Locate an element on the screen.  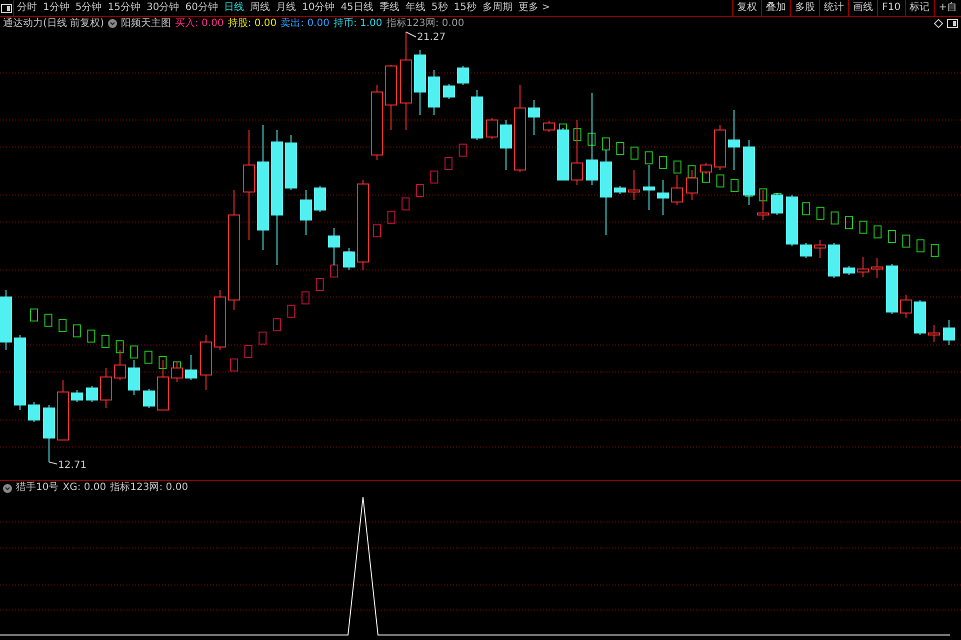
indicator-readout: 持股: 0.00 is located at coordinates (252, 24).